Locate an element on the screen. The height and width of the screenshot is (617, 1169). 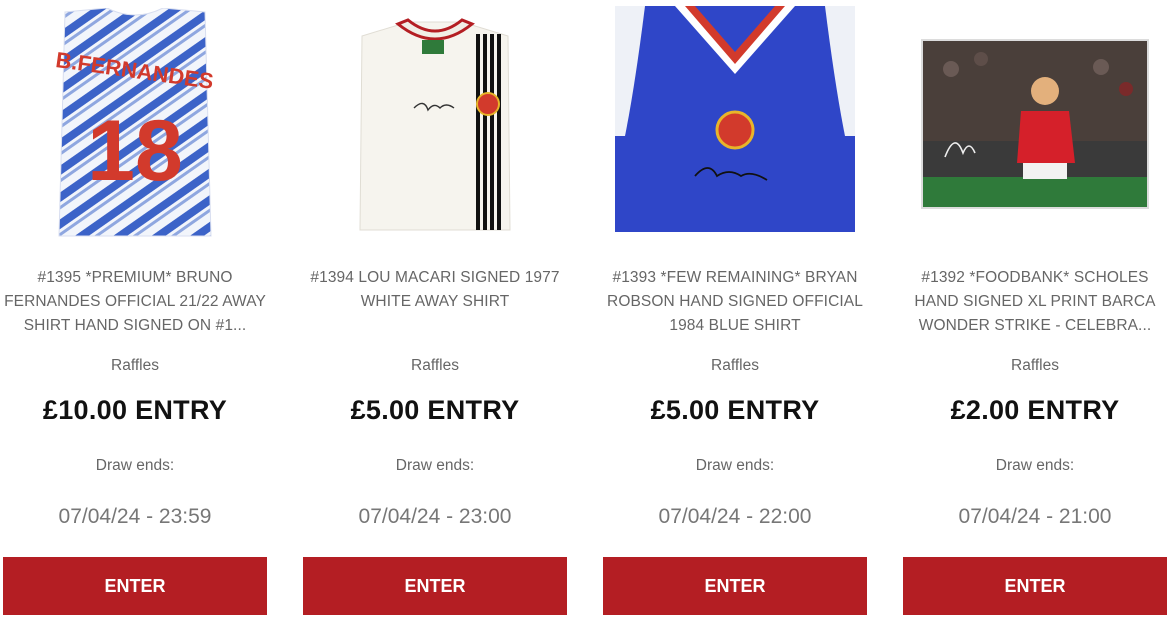
draw-ends-date: 07/04/24 - 23:00 is located at coordinates (435, 516).